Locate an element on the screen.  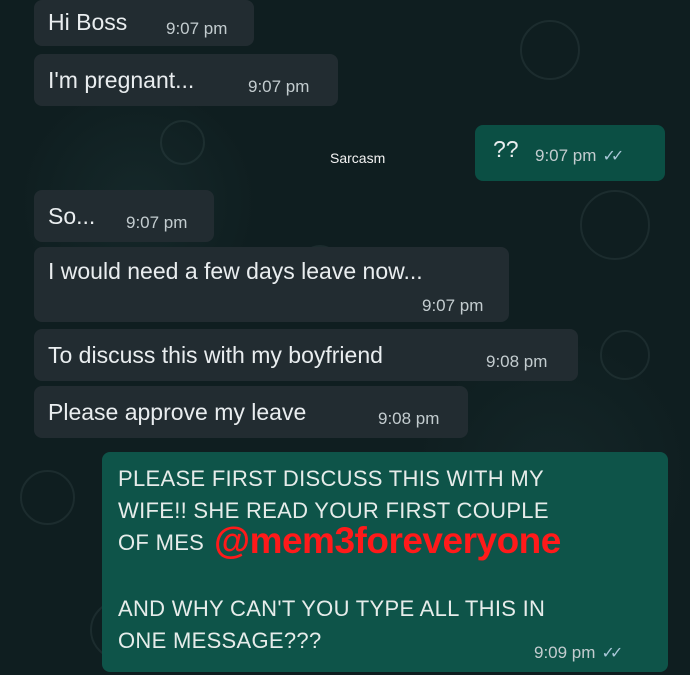
center-label: Sarcasm is located at coordinates (358, 158).